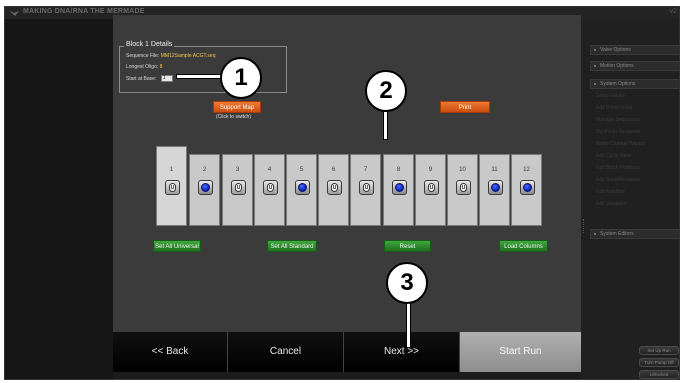 The image size is (683, 383). Describe the element at coordinates (407, 283) in the screenshot. I see `callout-3: 3` at that location.